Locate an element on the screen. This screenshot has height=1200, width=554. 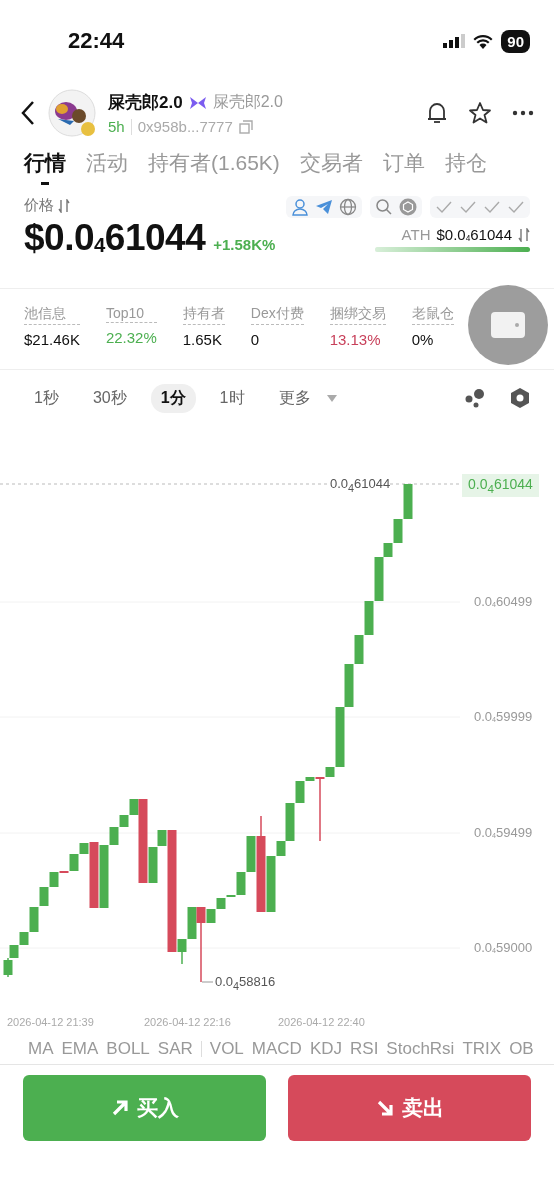
arrow-down-right-icon is located at coordinates (384, 1108).